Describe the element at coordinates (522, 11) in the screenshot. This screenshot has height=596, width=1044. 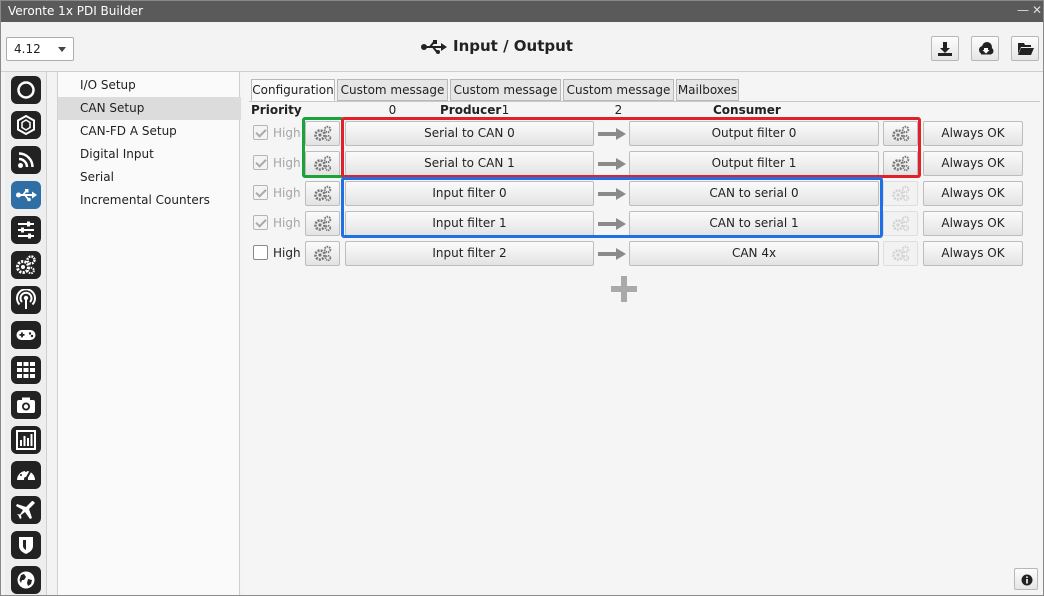
I see `title-bar: Veronte 1x PDI Builder — ✕` at that location.